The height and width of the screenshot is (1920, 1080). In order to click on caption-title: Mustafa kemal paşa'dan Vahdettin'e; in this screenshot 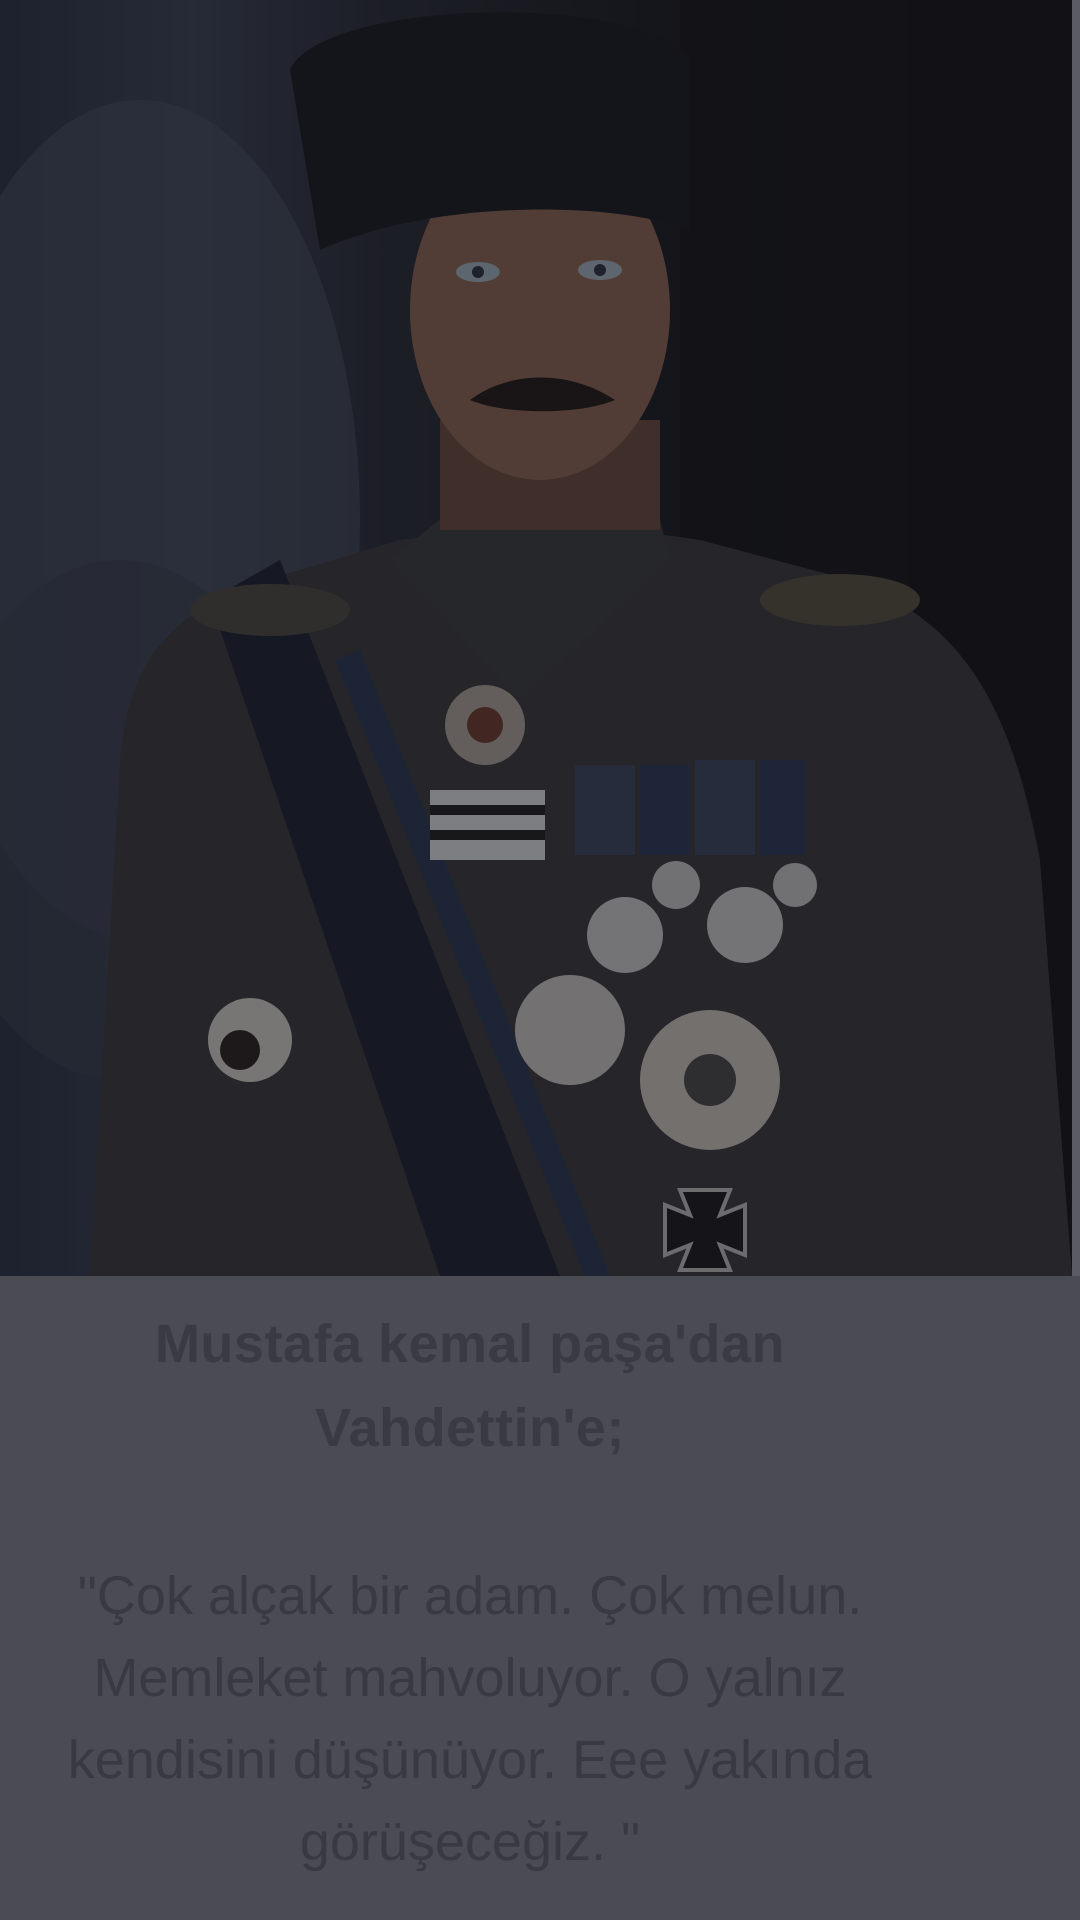, I will do `click(470, 1386)`.